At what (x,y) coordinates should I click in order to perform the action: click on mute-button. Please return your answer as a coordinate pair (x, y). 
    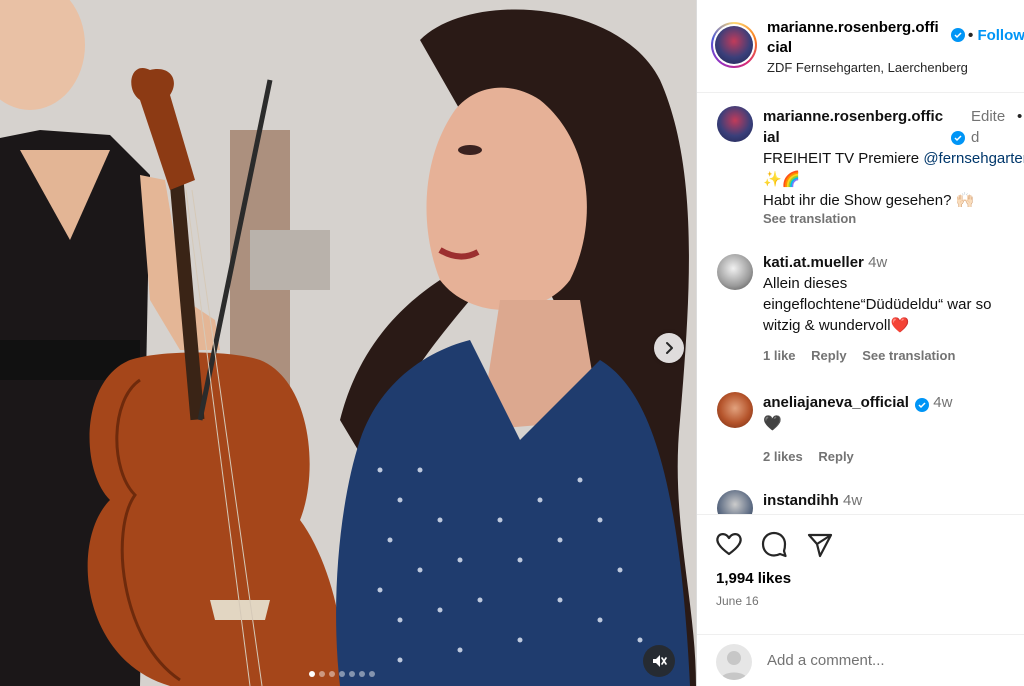
    Looking at the image, I should click on (659, 661).